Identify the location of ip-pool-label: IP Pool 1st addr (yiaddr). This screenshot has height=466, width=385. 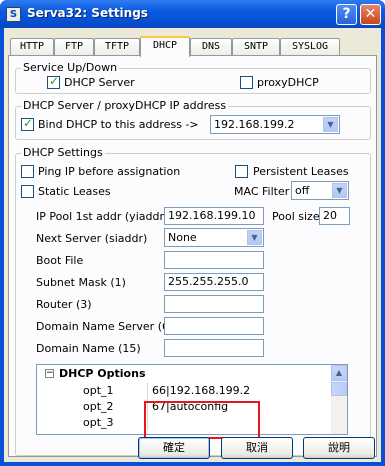
(102, 216).